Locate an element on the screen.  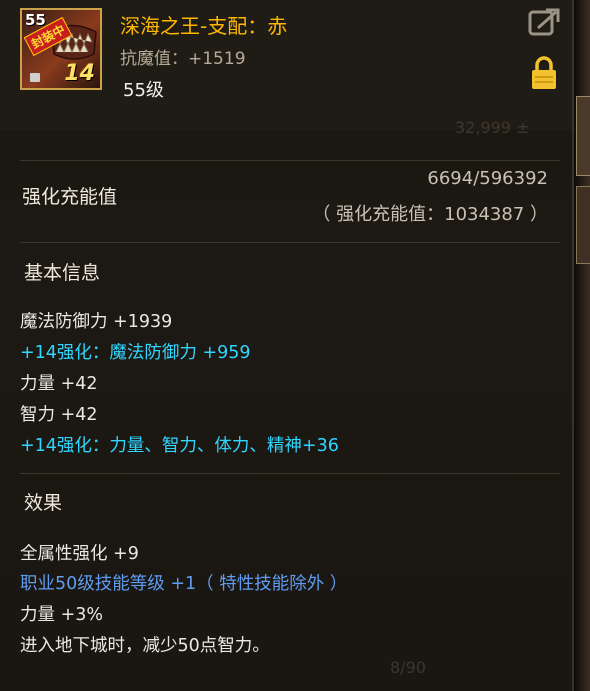
padlock-icon is located at coordinates (544, 73).